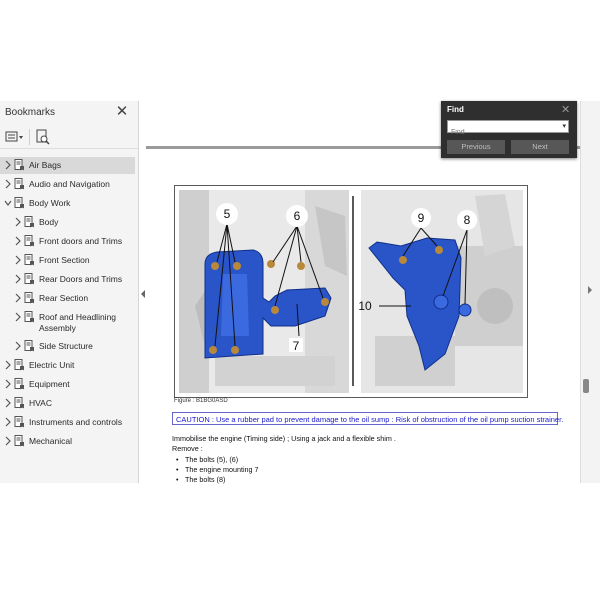  I want to click on bookmark-label: Body, so click(49, 222).